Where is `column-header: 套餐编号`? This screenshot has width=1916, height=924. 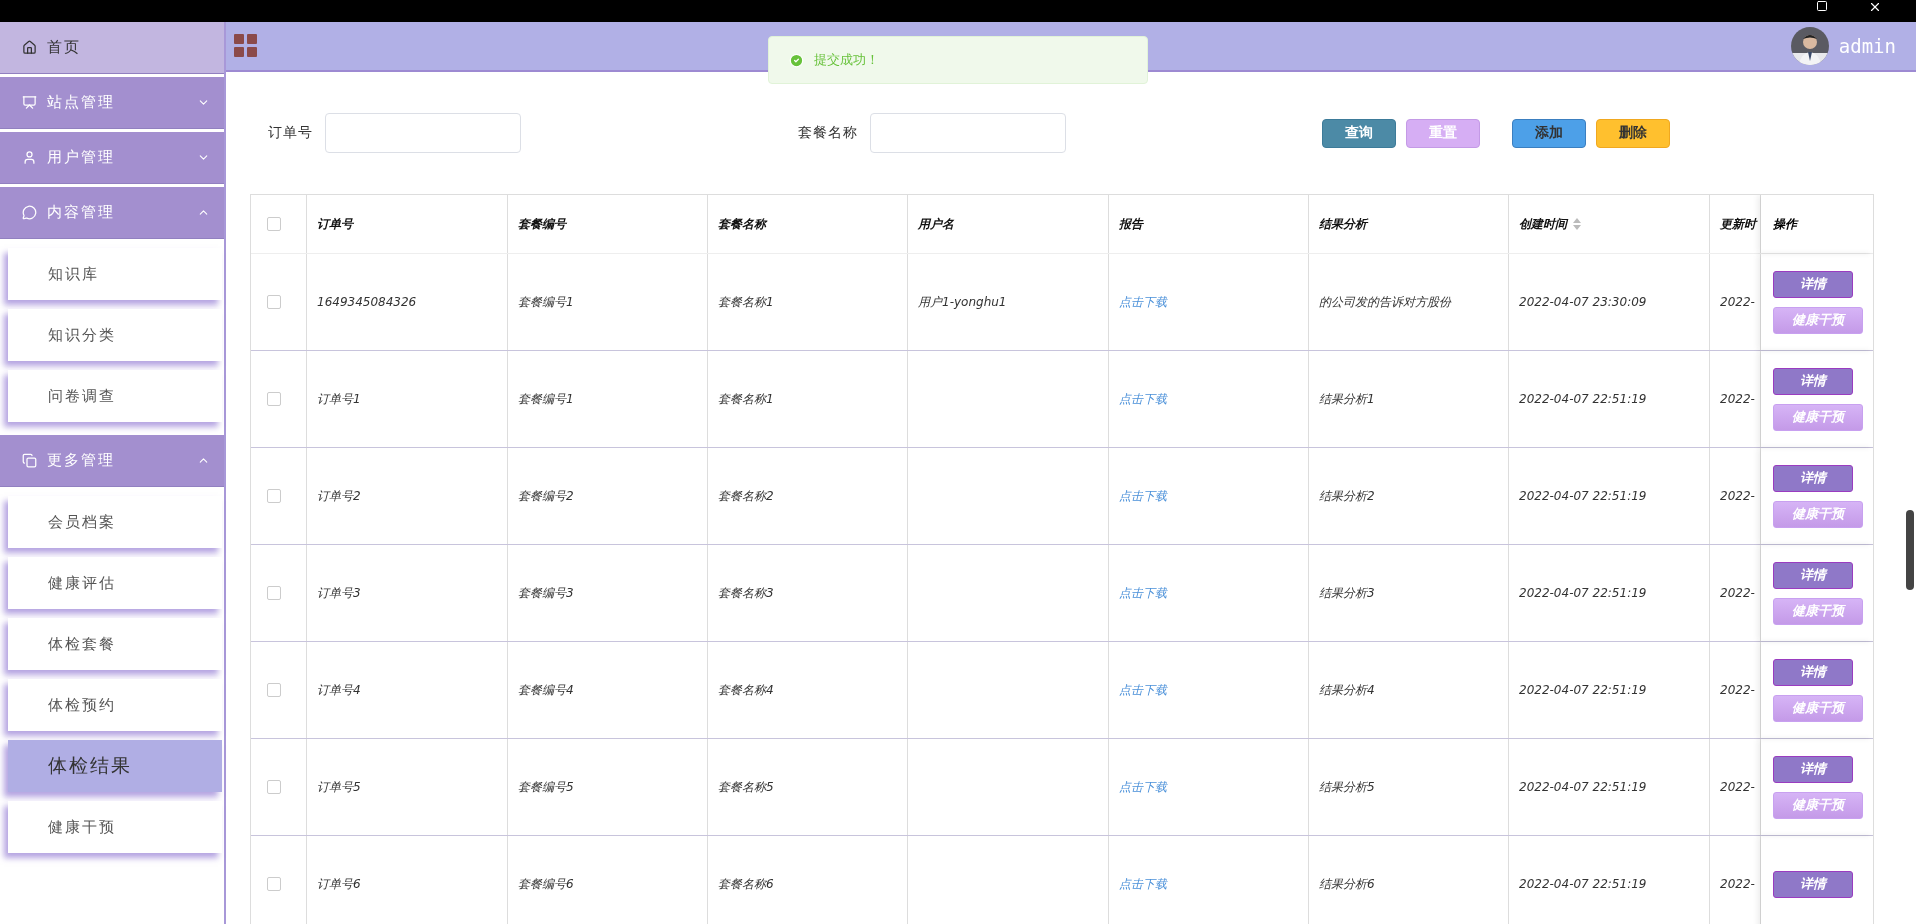
column-header: 套餐编号 is located at coordinates (542, 224).